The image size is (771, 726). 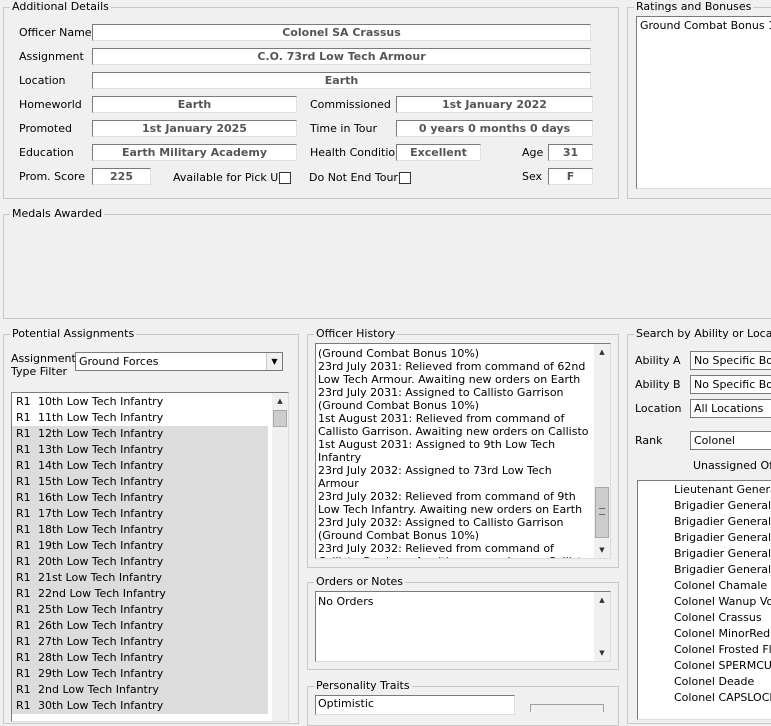 I want to click on education-label: Education, so click(x=46, y=152).